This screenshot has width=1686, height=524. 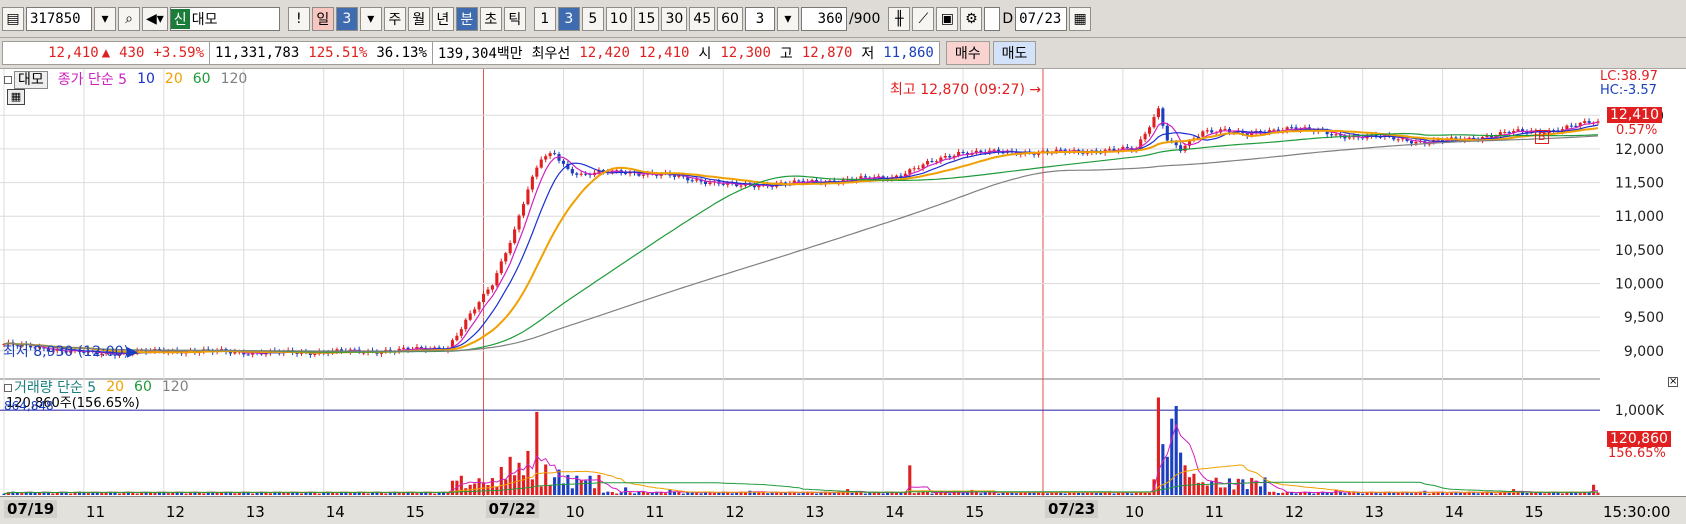 I want to click on period-minute-button: 분, so click(x=466, y=18).